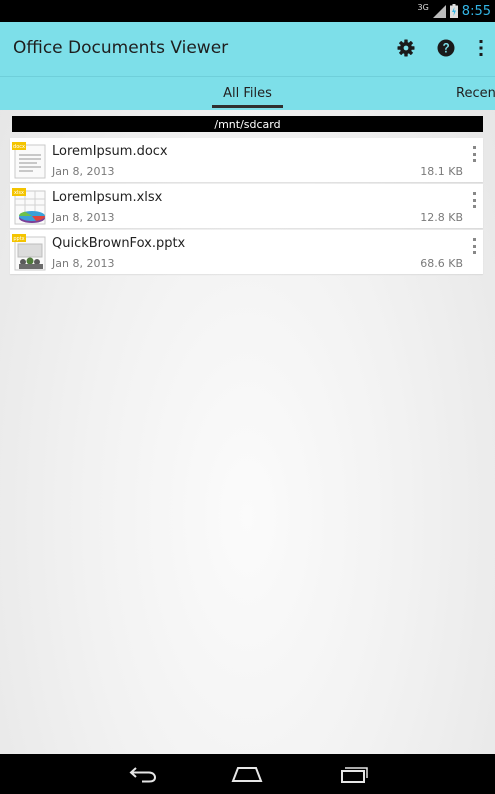 The image size is (495, 794). I want to click on status-bar: 3G 8:55, so click(247, 11).